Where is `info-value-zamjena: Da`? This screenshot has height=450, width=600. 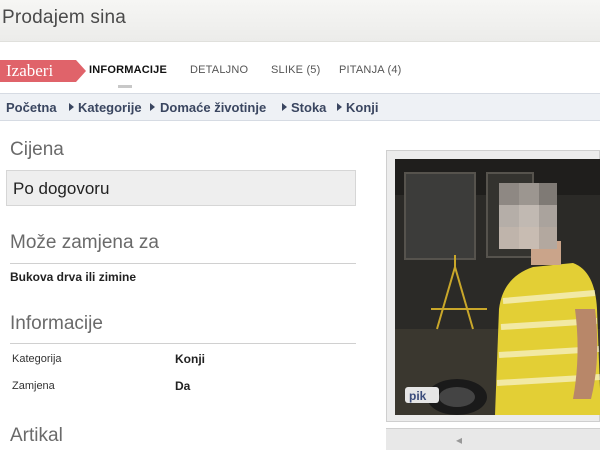 info-value-zamjena: Da is located at coordinates (183, 386).